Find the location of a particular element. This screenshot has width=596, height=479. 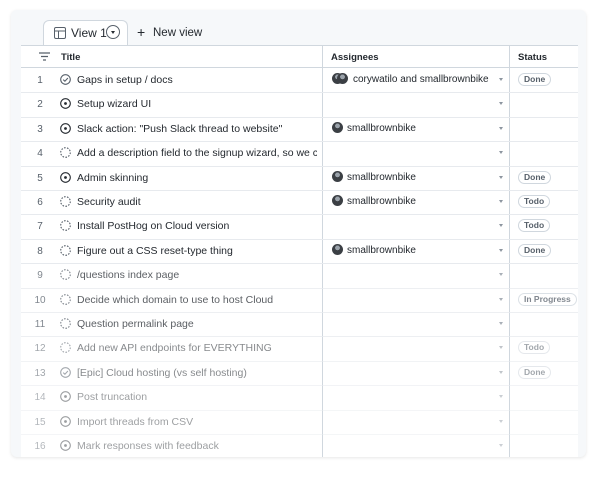

issue-title-link: Import threads from CSV is located at coordinates (197, 422).